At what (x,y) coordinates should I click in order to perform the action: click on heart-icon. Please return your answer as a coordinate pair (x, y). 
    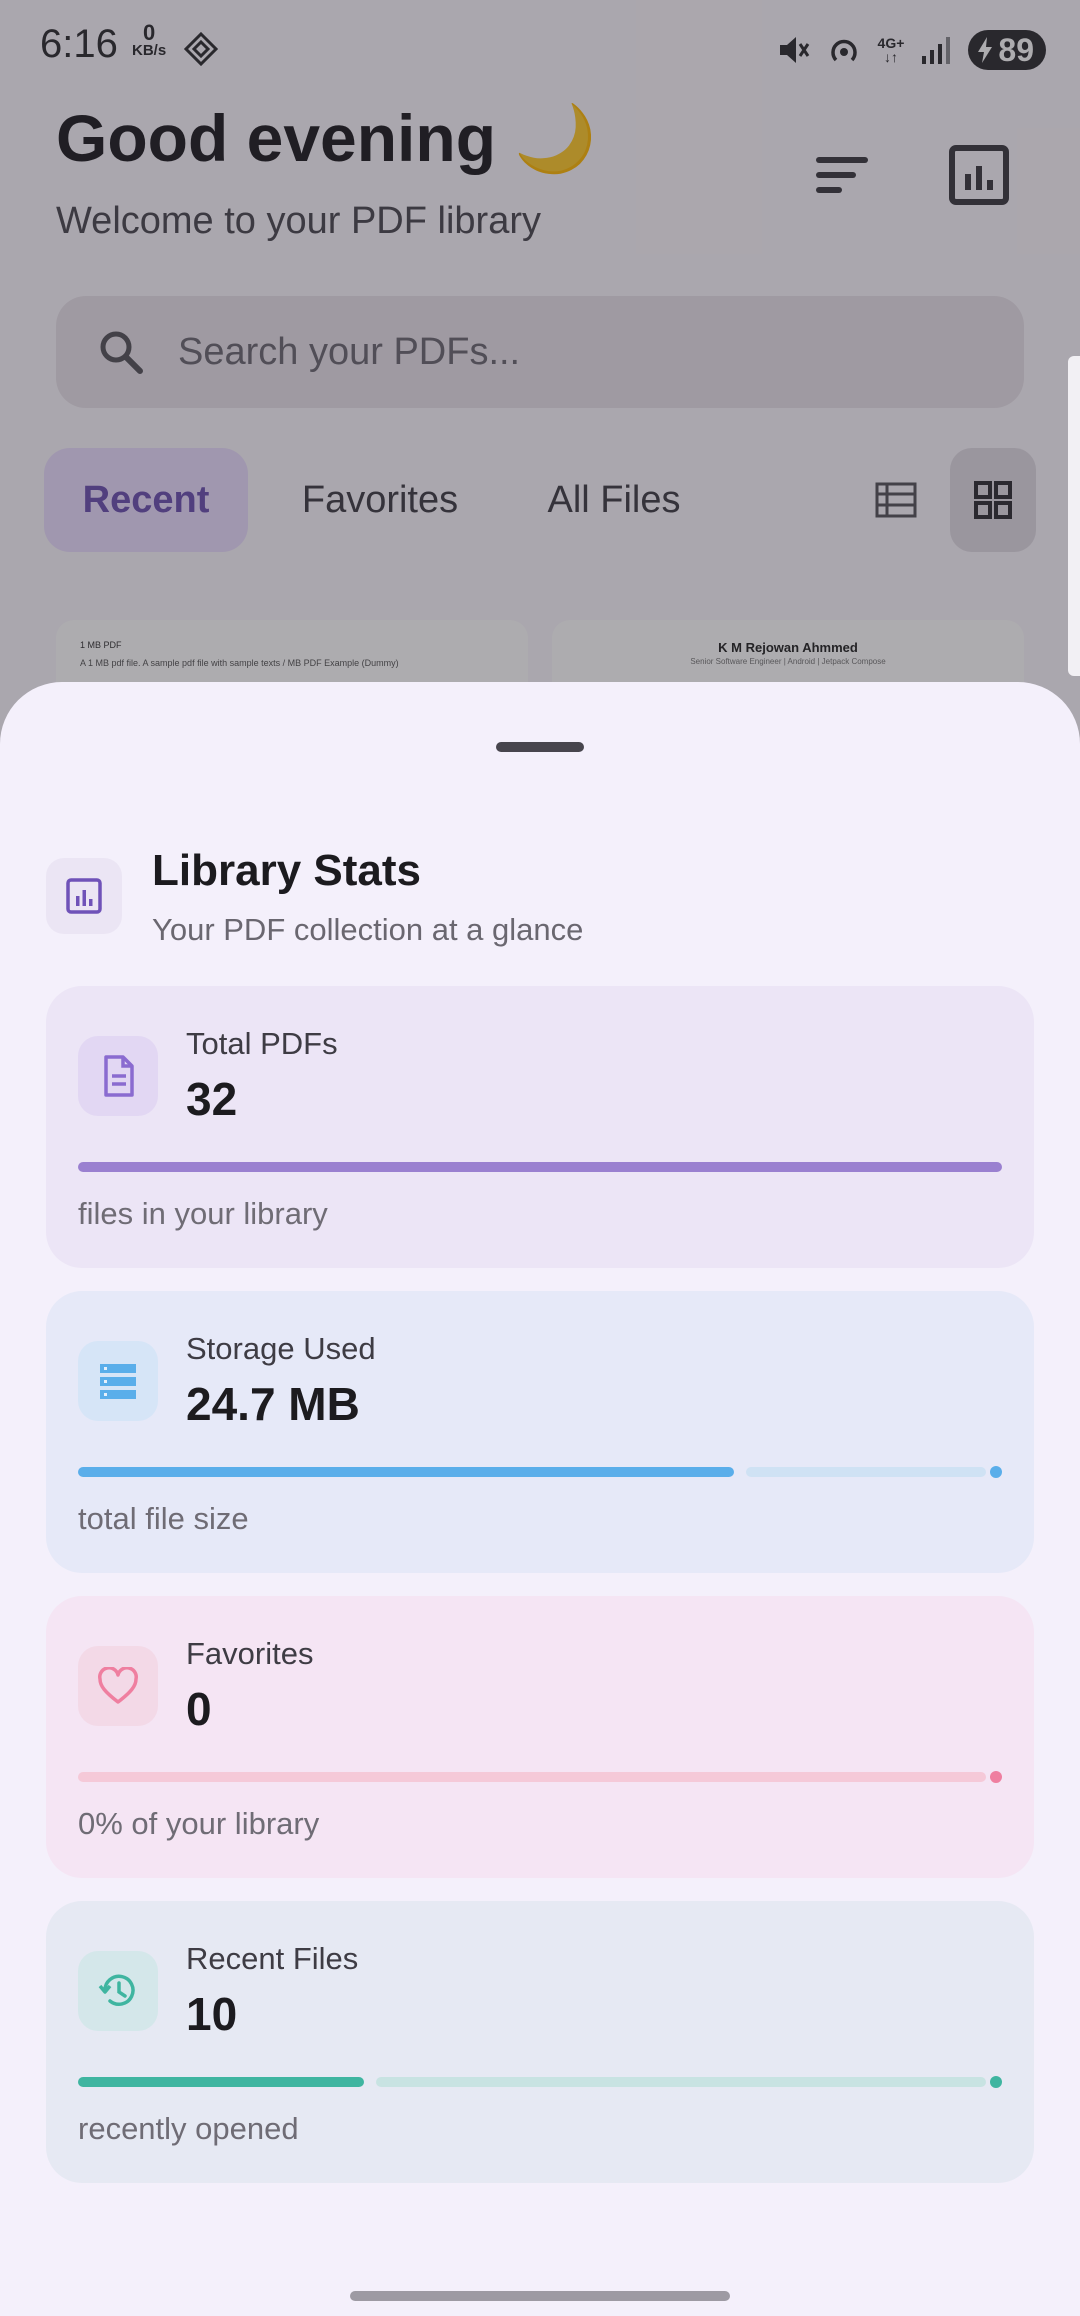
    Looking at the image, I should click on (118, 1685).